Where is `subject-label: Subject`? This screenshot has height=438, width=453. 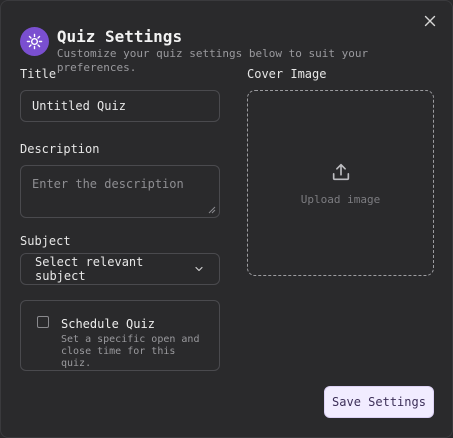
subject-label: Subject is located at coordinates (45, 241).